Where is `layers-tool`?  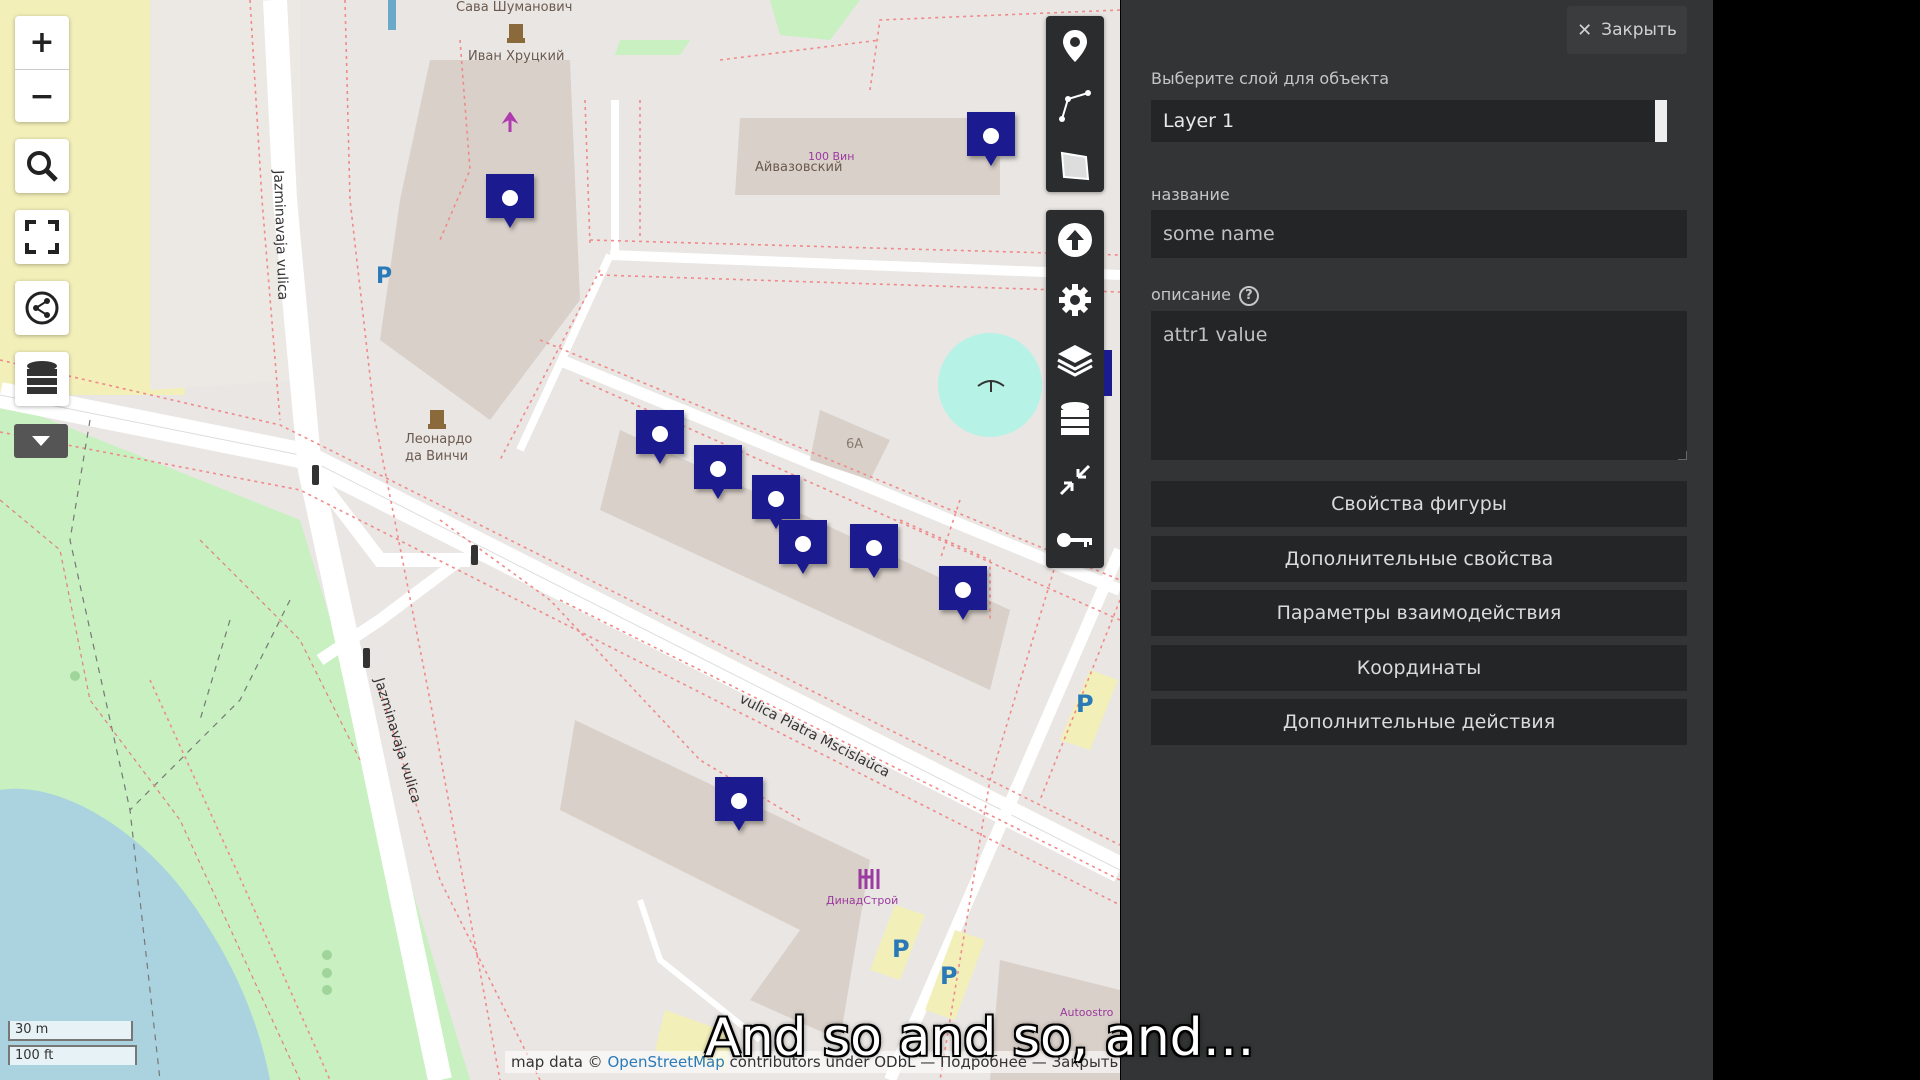
layers-tool is located at coordinates (1075, 360).